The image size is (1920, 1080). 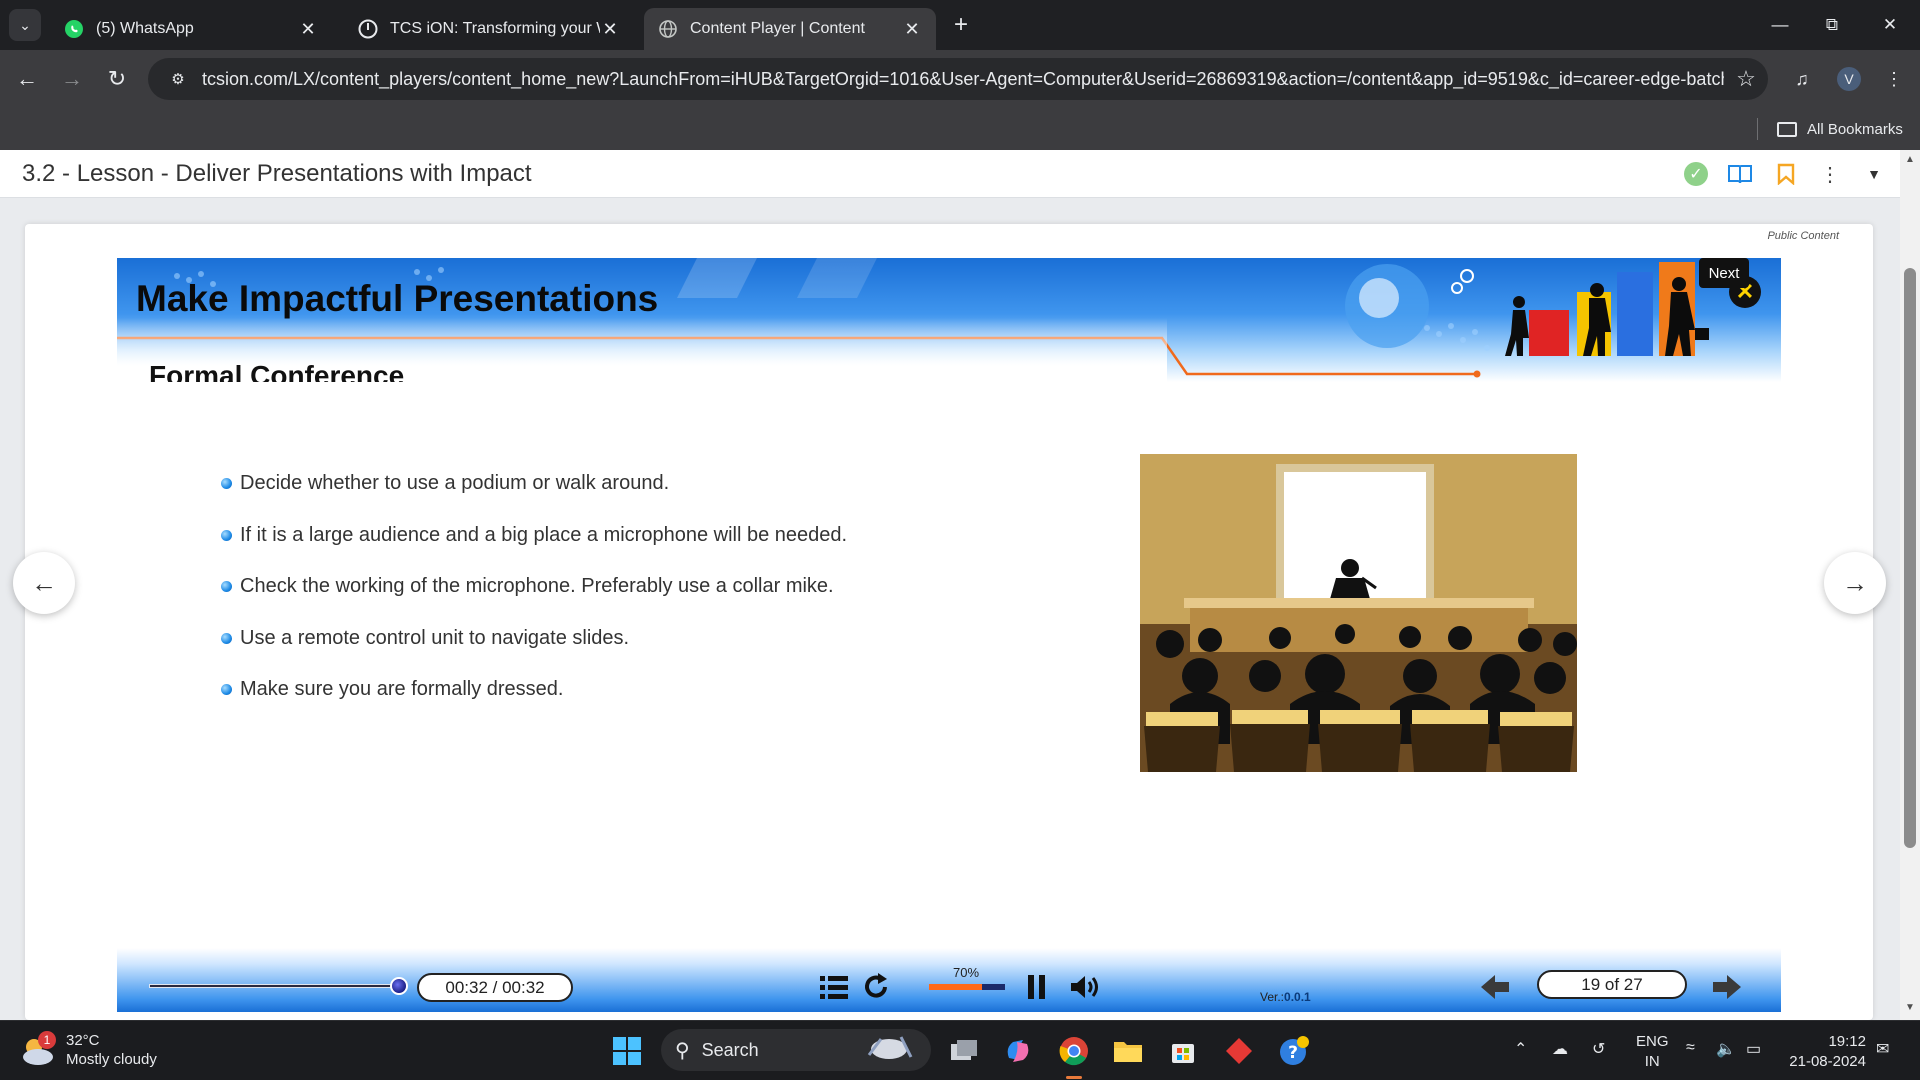 I want to click on pause-icon, so click(x=1037, y=987).